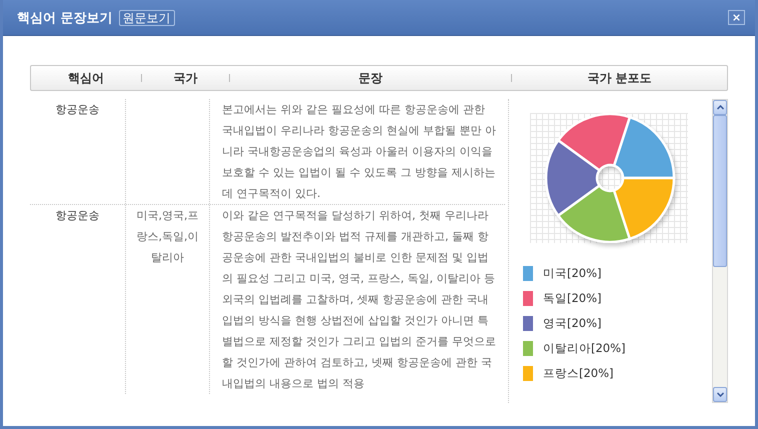 The image size is (758, 429). What do you see at coordinates (572, 273) in the screenshot?
I see `legend-label: 미국[20%]` at bounding box center [572, 273].